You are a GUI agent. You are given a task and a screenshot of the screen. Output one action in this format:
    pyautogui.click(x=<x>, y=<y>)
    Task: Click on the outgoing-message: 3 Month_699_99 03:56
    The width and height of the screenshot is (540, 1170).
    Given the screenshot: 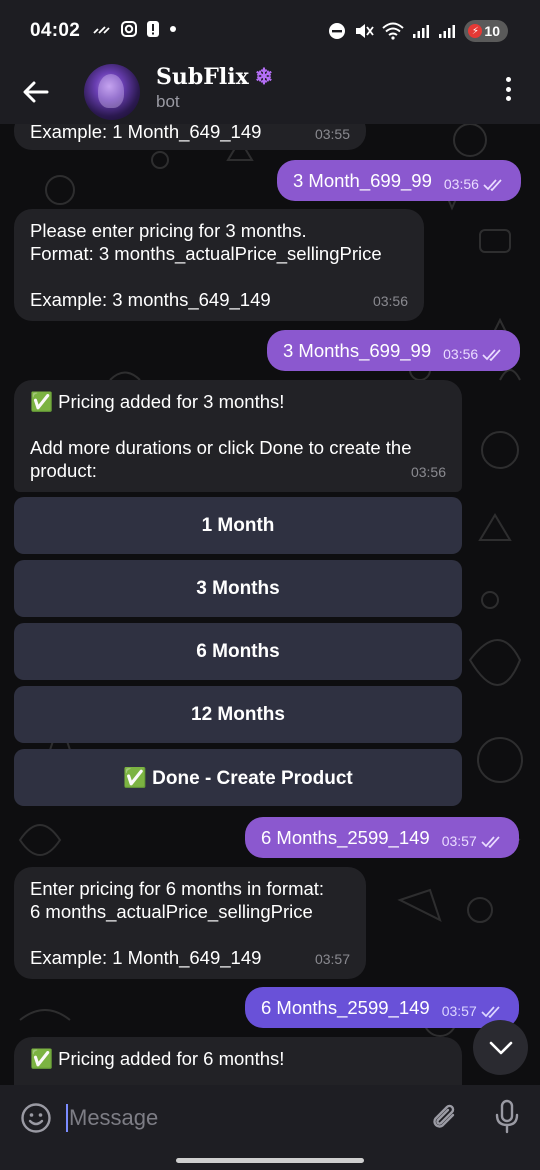 What is the action you would take?
    pyautogui.click(x=399, y=180)
    